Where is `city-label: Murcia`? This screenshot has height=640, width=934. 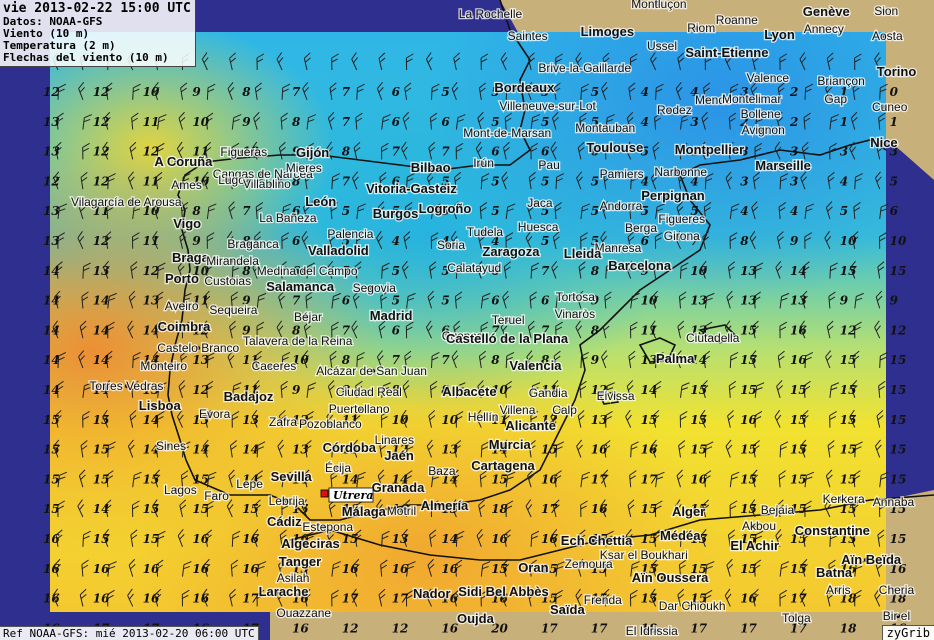
city-label: Murcia is located at coordinates (510, 444).